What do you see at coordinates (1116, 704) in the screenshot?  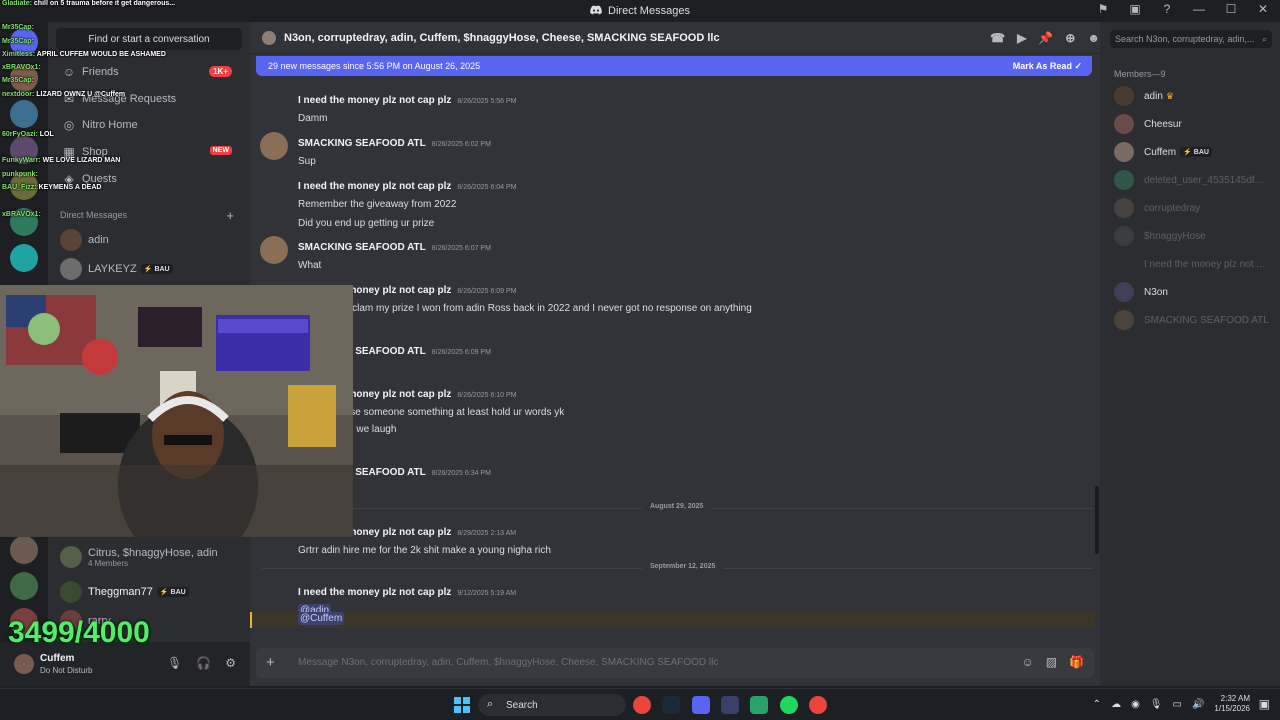 I see `cloud-icon: ☁` at bounding box center [1116, 704].